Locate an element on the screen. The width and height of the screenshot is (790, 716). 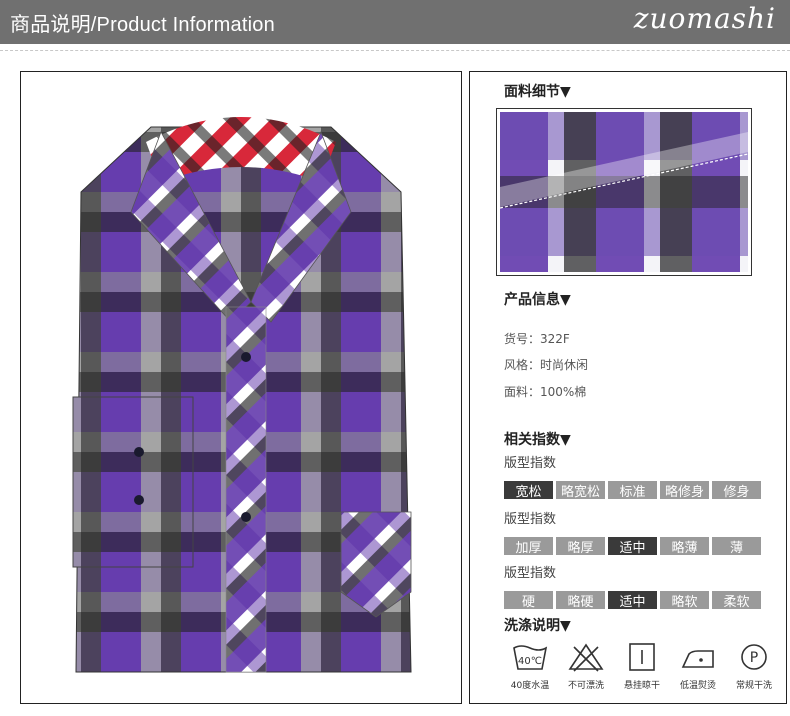
care-title: 洗涤说明▼ is located at coordinates (537, 626).